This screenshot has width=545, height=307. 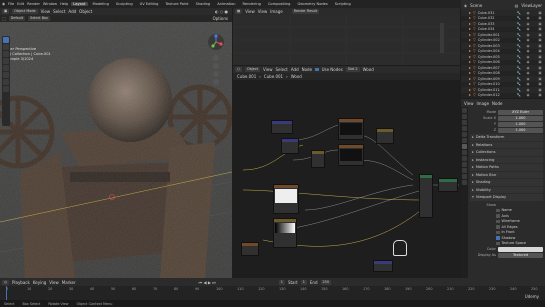 What do you see at coordinates (6, 293) in the screenshot?
I see `playhead` at bounding box center [6, 293].